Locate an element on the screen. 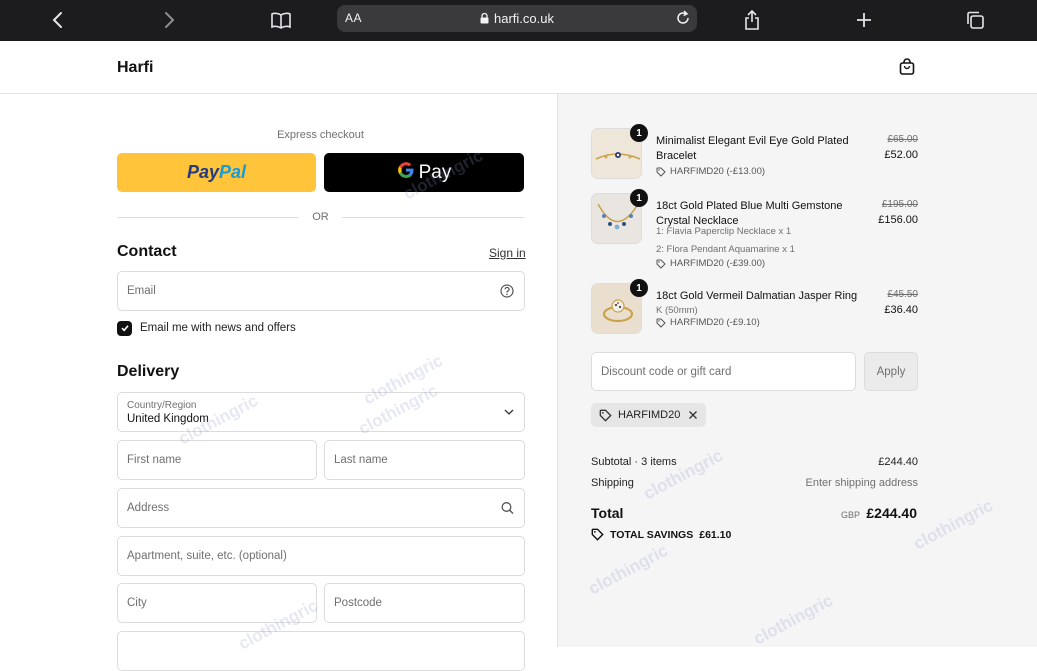 The width and height of the screenshot is (1037, 671). total-label: Total is located at coordinates (607, 513).